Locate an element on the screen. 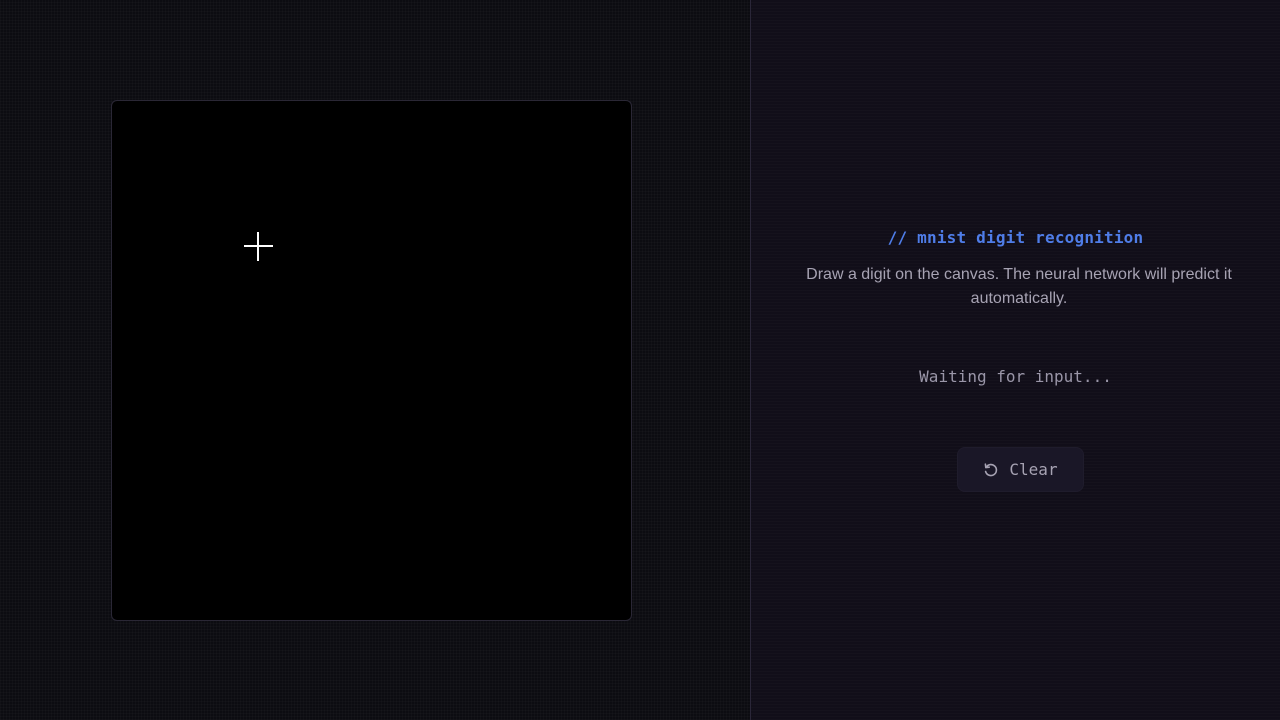  clear-button: Clear is located at coordinates (1020, 469).